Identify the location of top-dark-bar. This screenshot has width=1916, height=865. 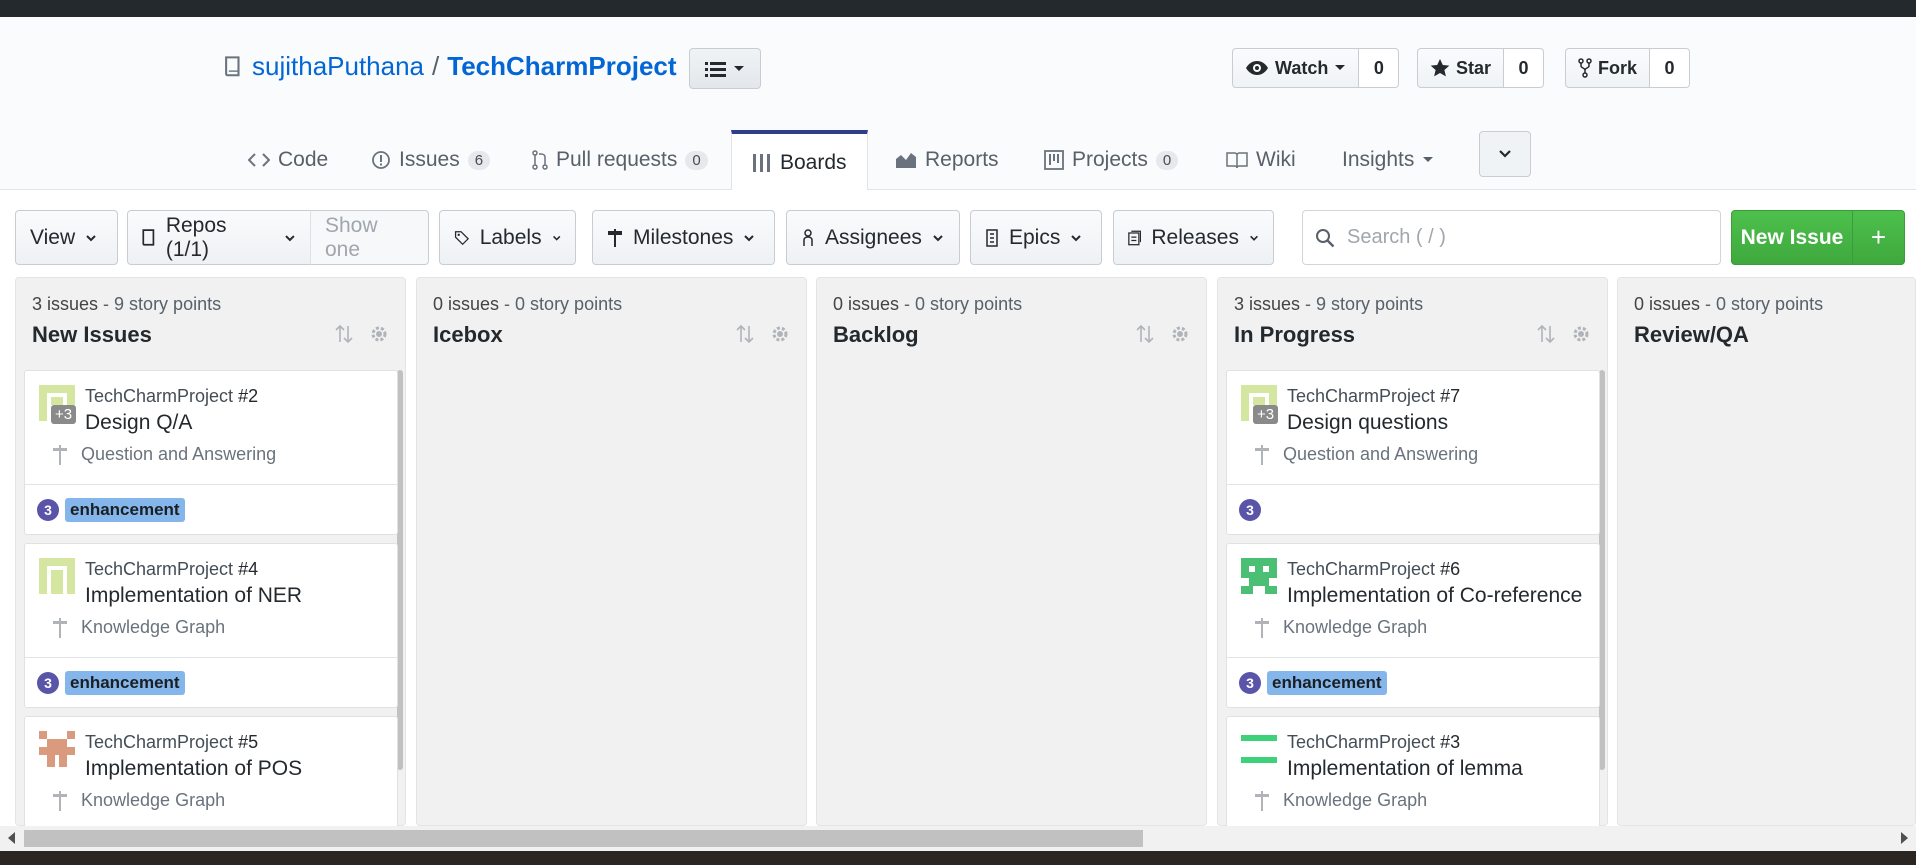
(958, 8).